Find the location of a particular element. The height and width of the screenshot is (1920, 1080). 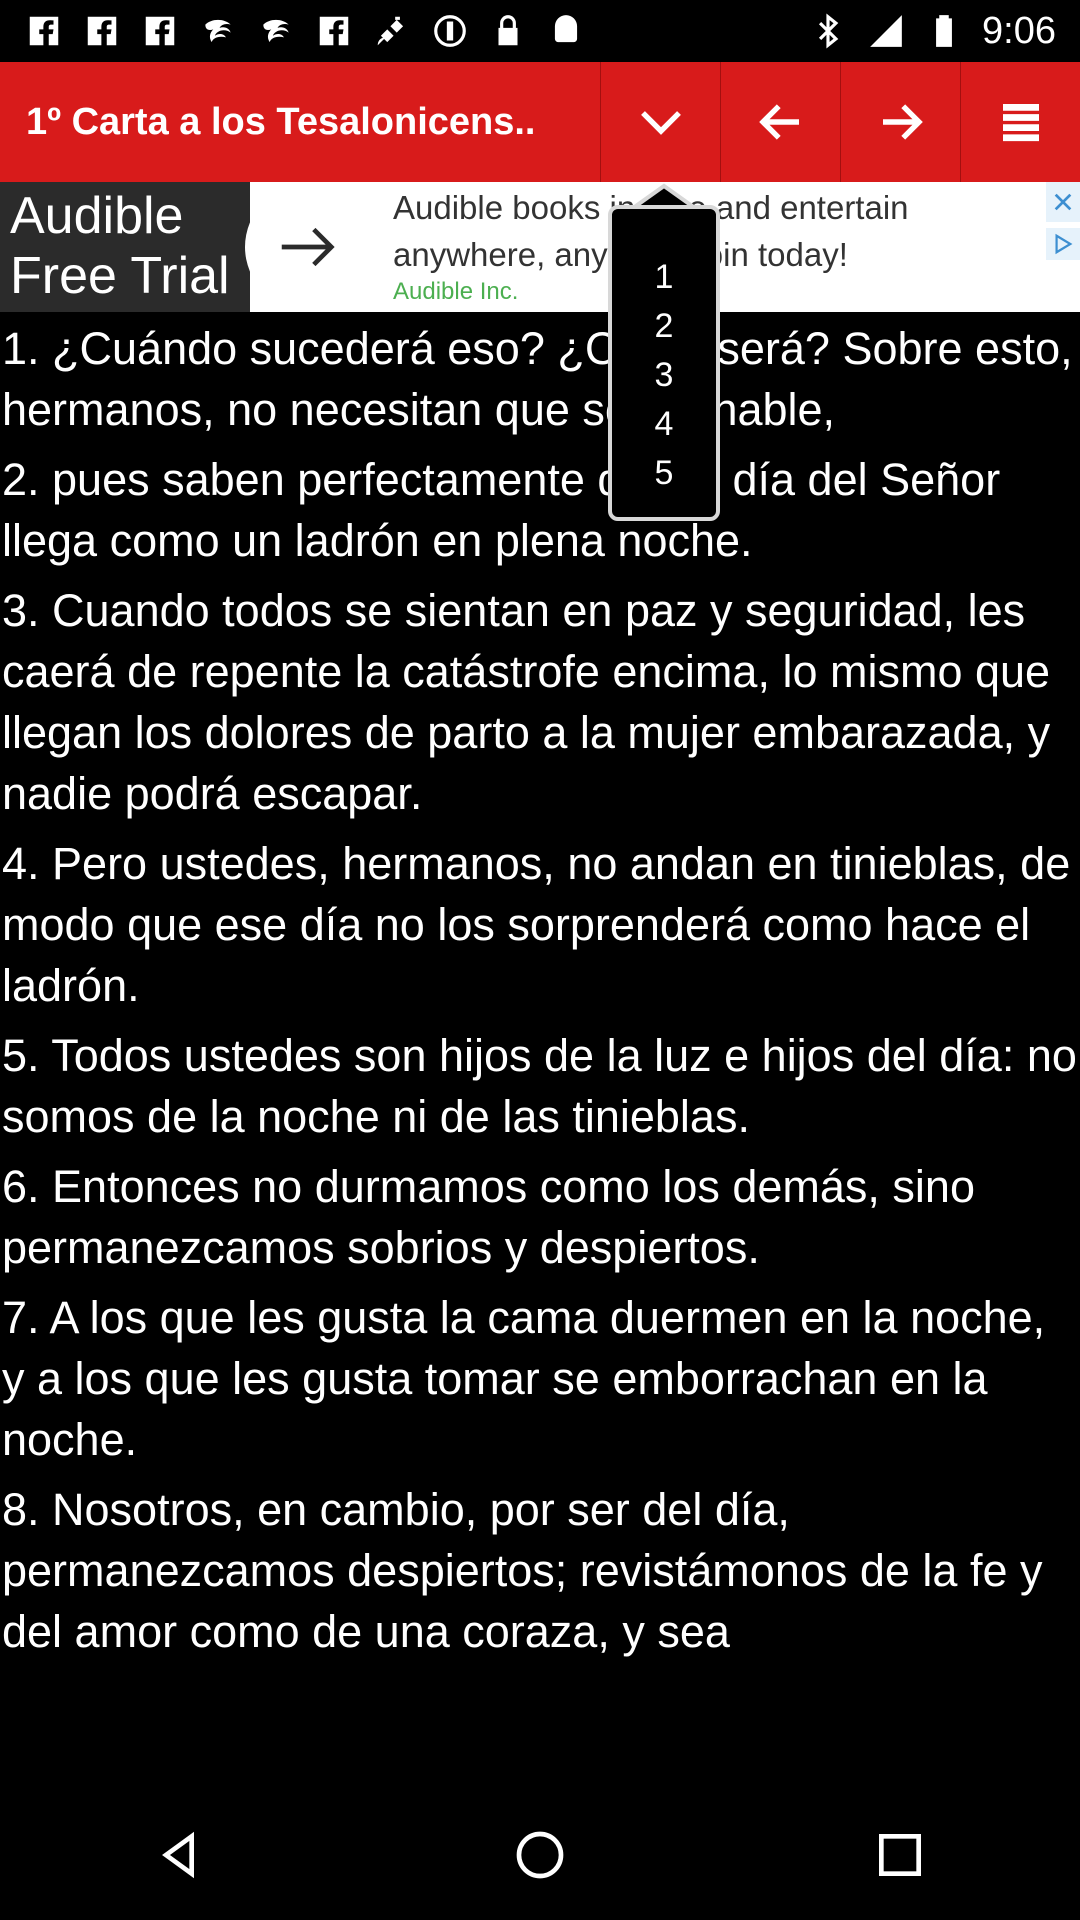

chapter-option-1: 1 is located at coordinates (664, 277).